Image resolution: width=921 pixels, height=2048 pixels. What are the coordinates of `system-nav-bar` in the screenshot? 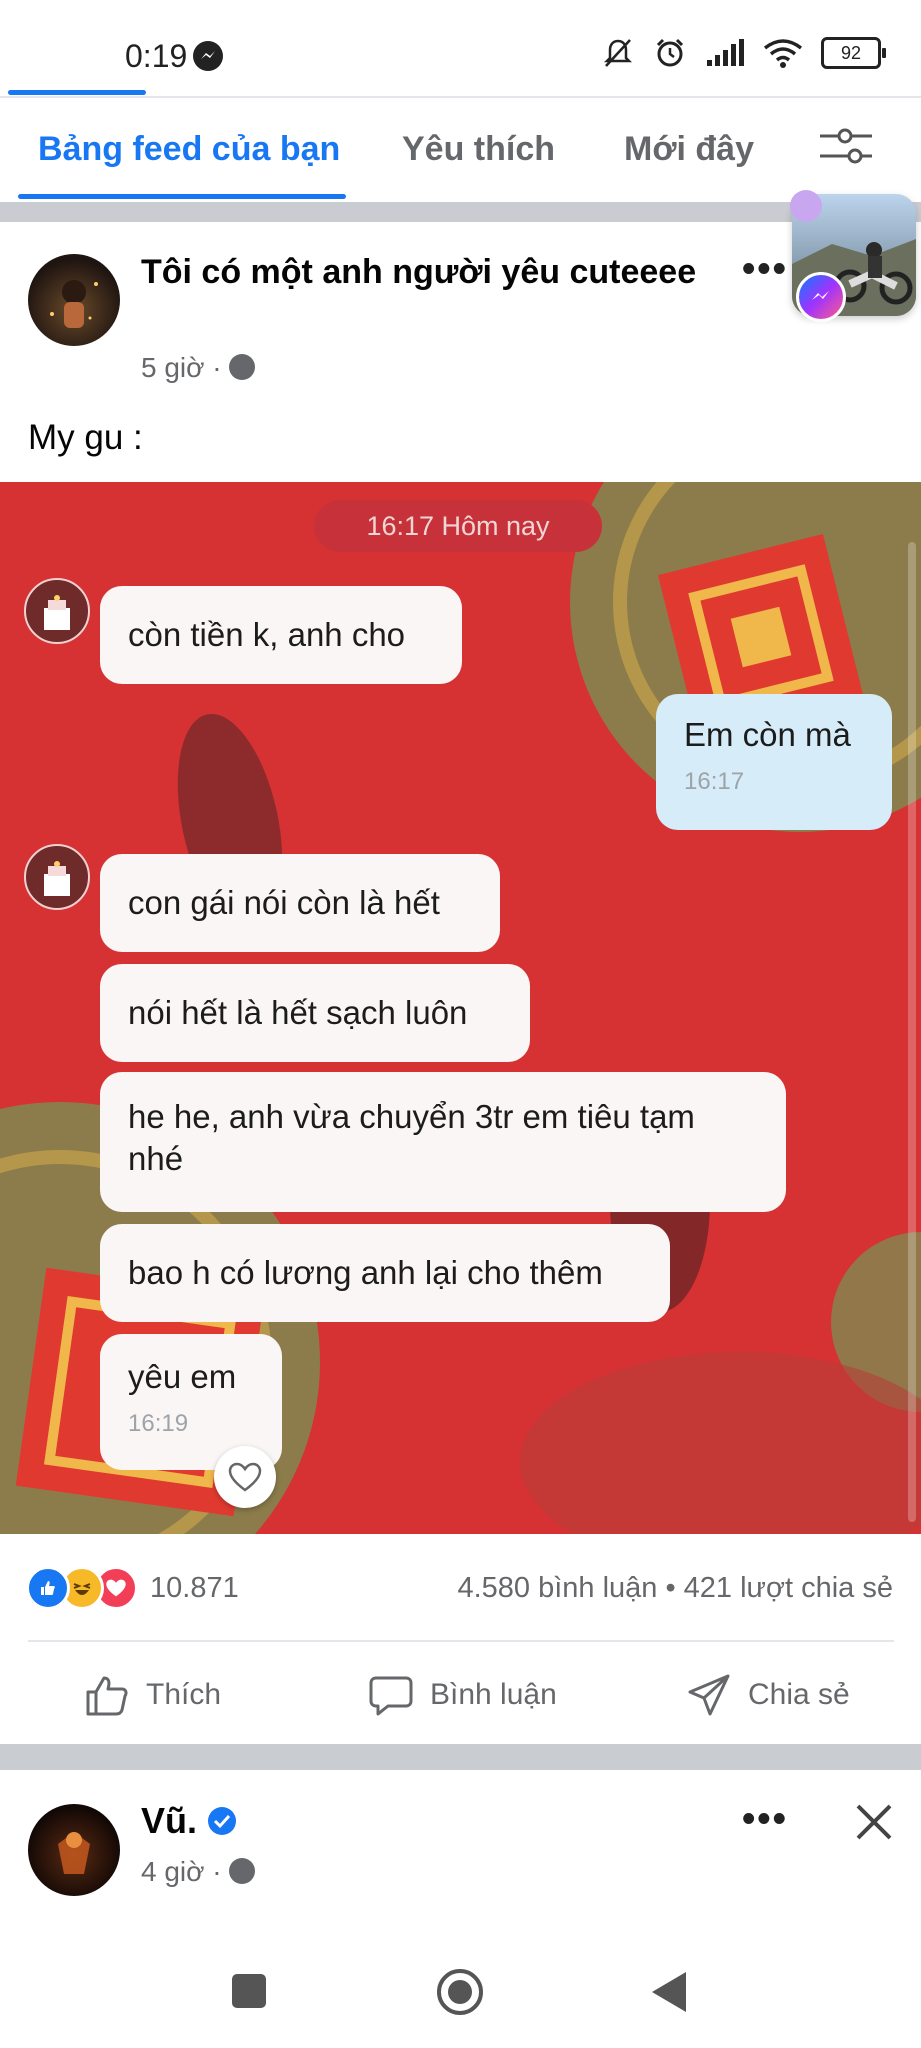 It's located at (460, 1994).